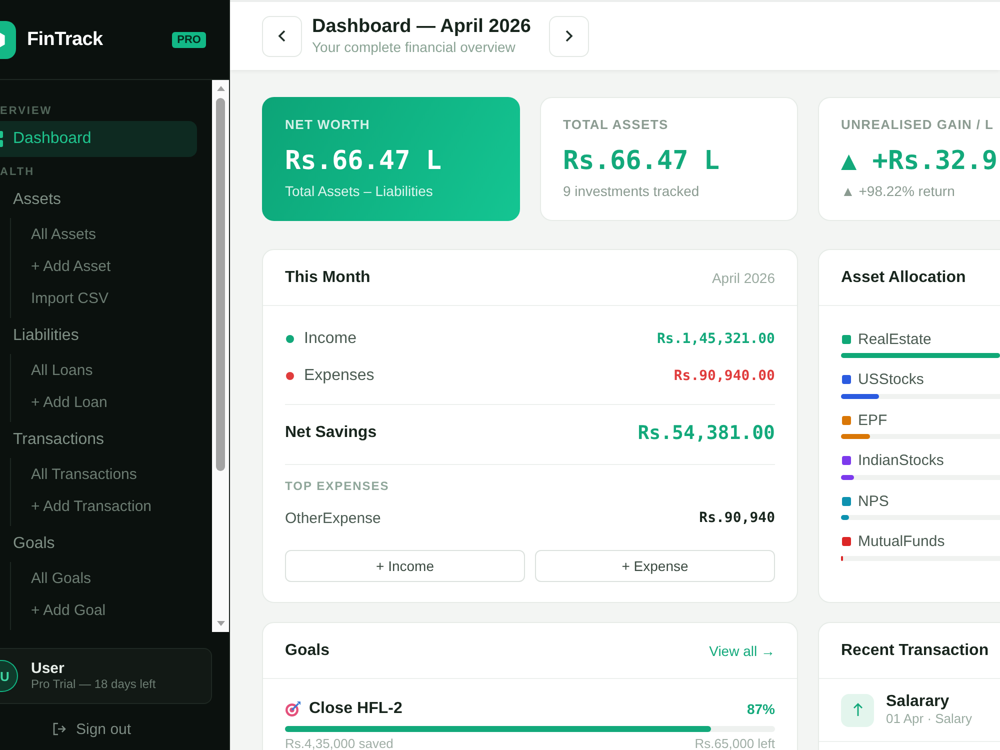 The width and height of the screenshot is (1000, 750). I want to click on chevron-right-icon, so click(568, 36).